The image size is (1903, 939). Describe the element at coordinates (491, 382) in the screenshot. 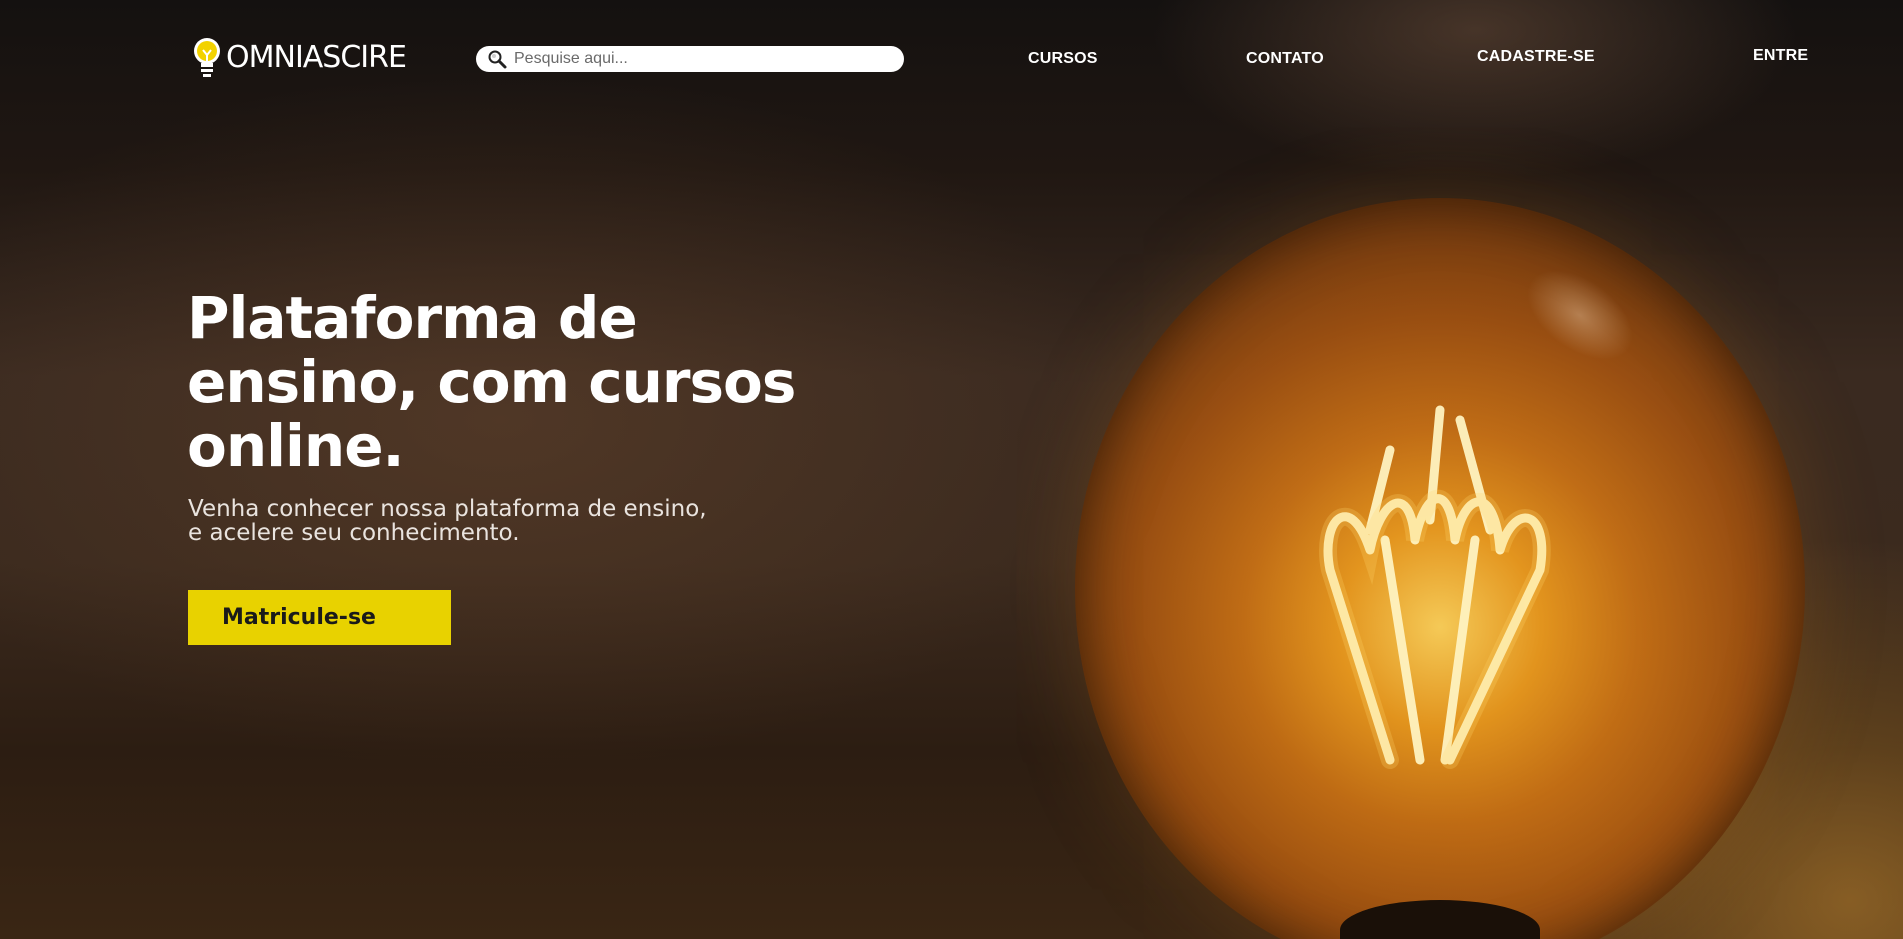

I see `hero-title: Plataforma de ensino, com cursos online.` at that location.